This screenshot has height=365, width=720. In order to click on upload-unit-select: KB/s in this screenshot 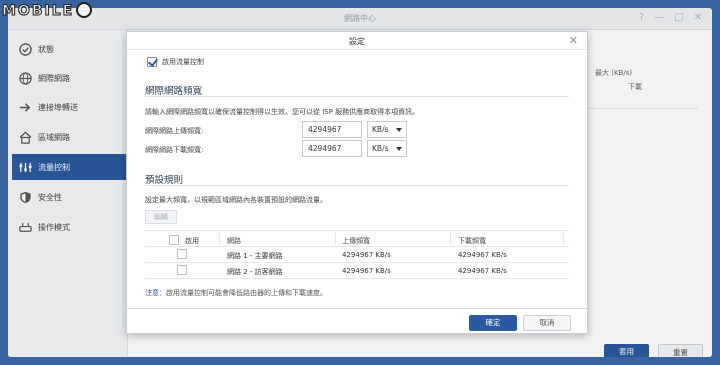, I will do `click(387, 129)`.